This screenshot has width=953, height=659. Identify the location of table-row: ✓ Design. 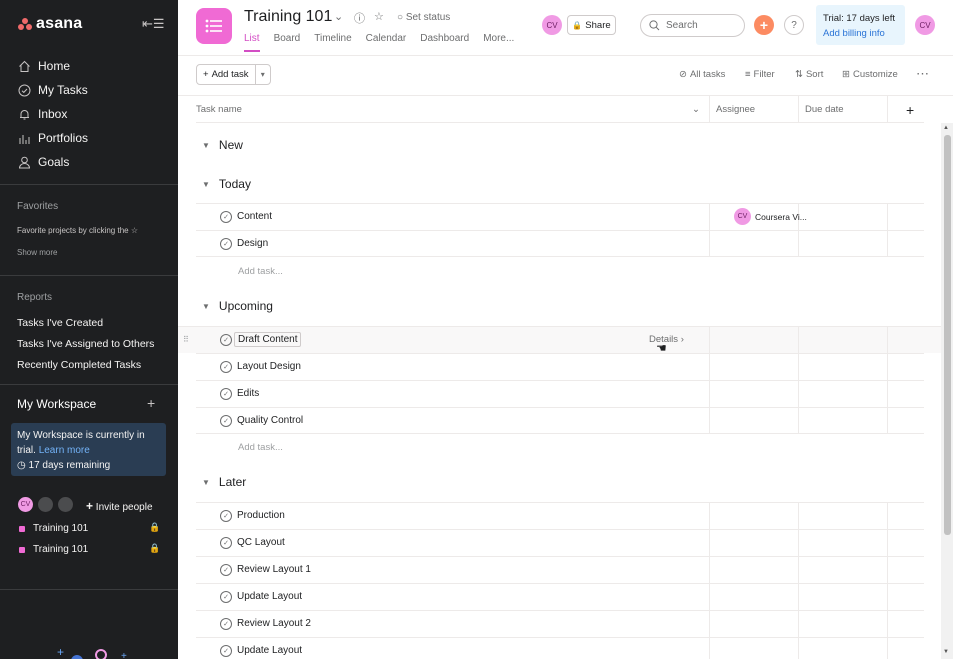
(560, 243).